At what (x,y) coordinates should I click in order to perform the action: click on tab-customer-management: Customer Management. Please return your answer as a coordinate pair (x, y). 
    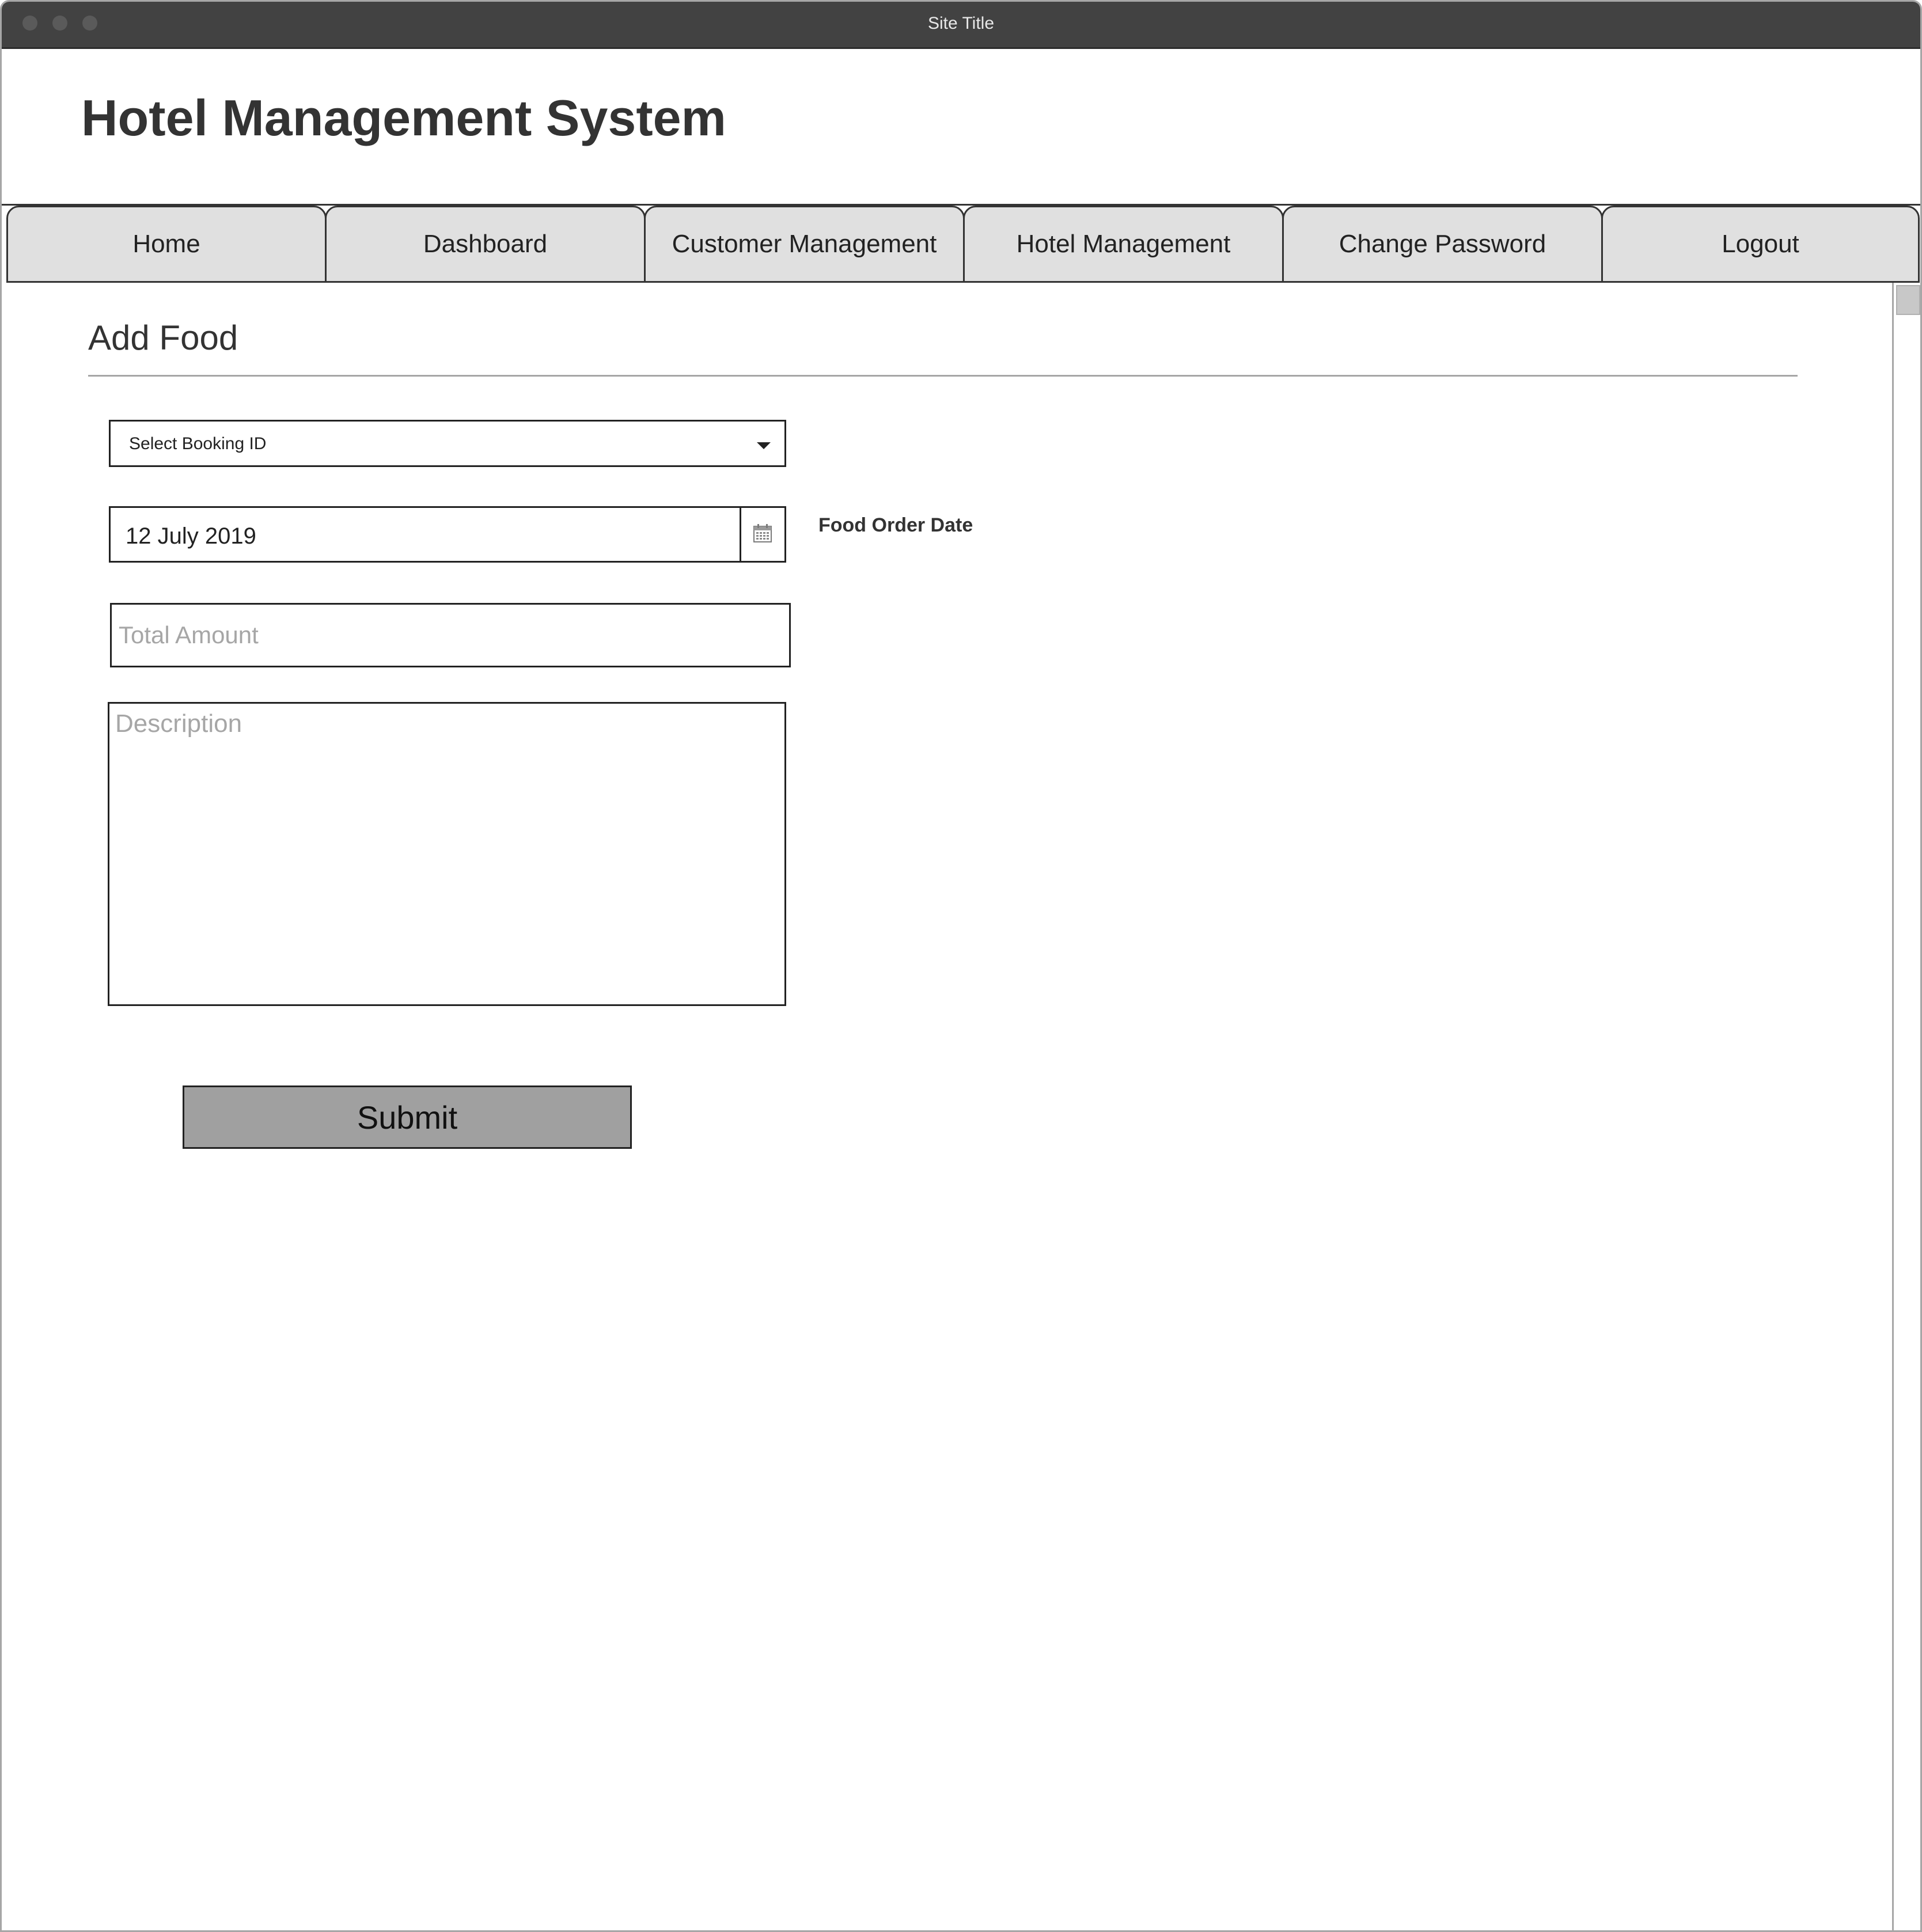
    Looking at the image, I should click on (804, 244).